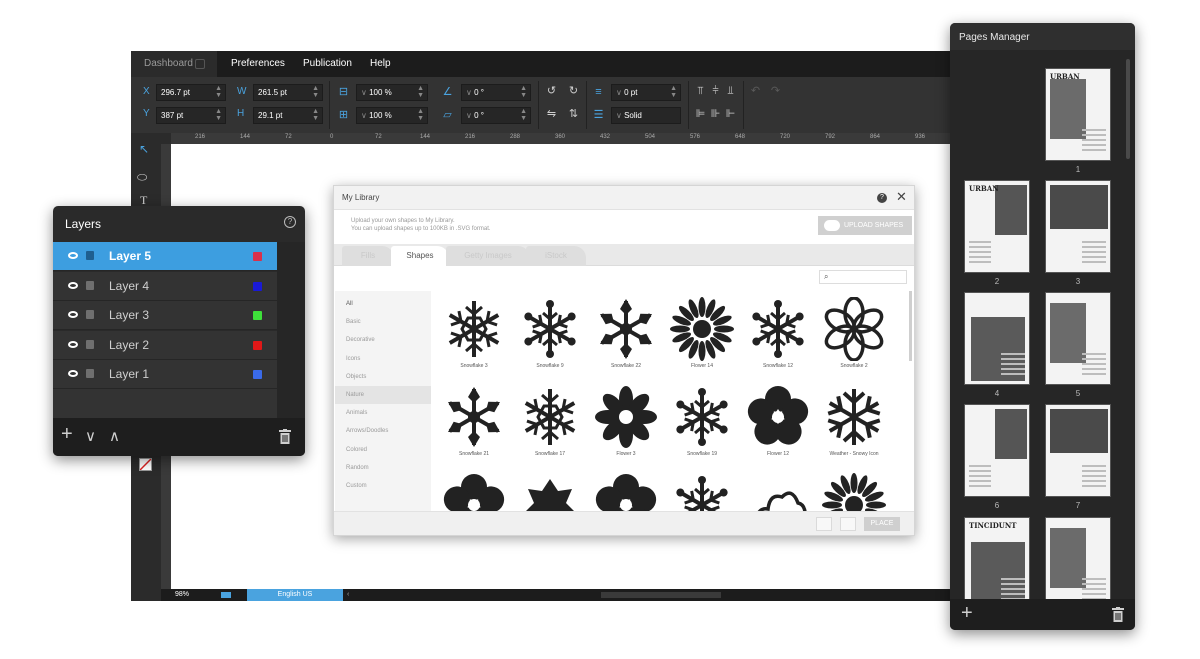 The width and height of the screenshot is (1200, 659). Describe the element at coordinates (383, 486) in the screenshot. I see `category-item: Custom` at that location.